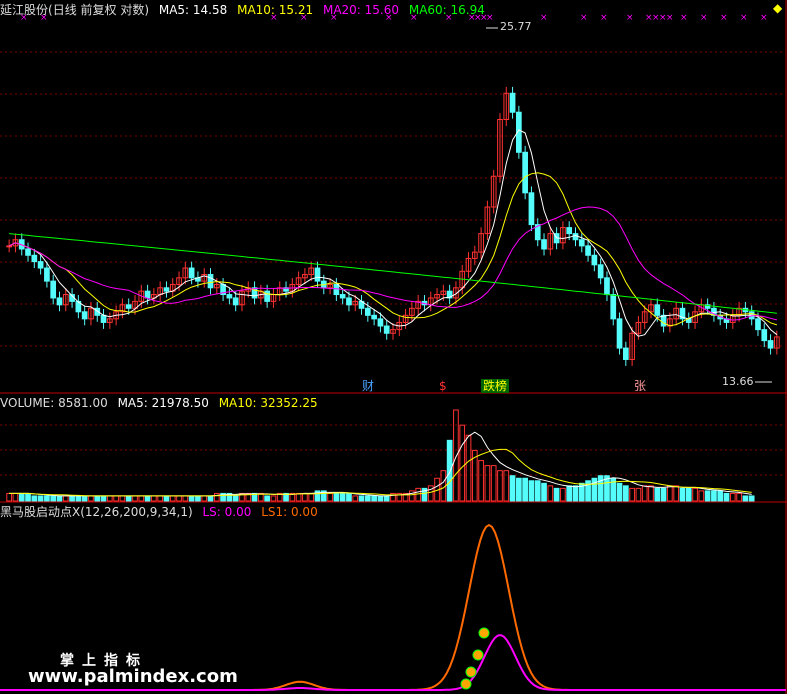 The width and height of the screenshot is (787, 694). I want to click on tag-dollar: $, so click(443, 386).